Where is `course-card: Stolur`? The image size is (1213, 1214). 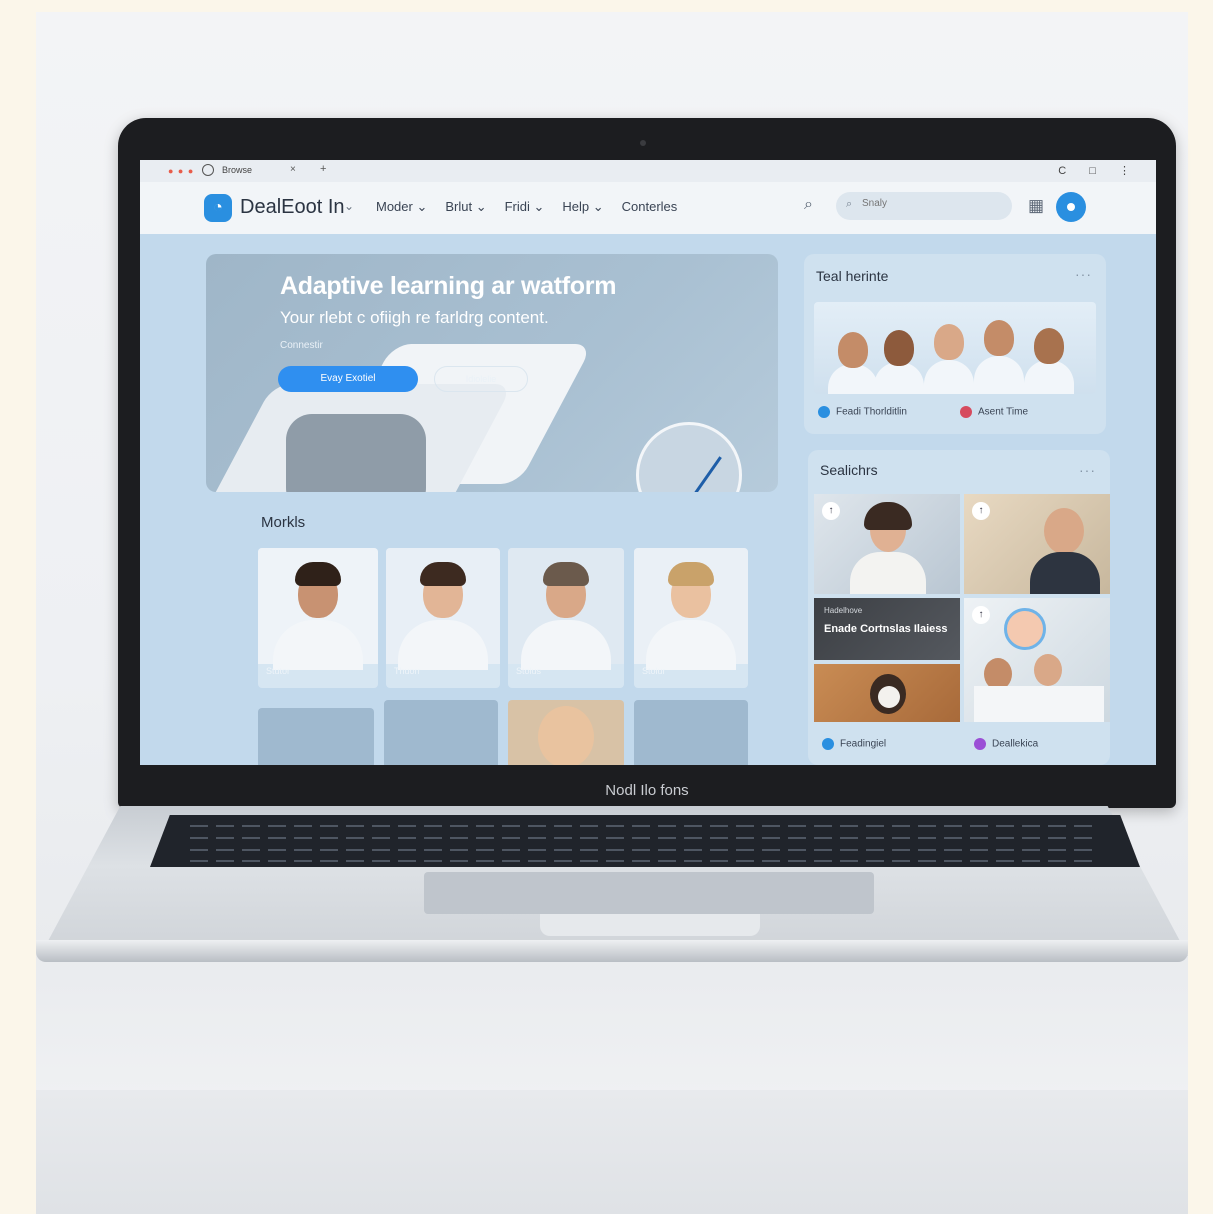 course-card: Stolur is located at coordinates (691, 618).